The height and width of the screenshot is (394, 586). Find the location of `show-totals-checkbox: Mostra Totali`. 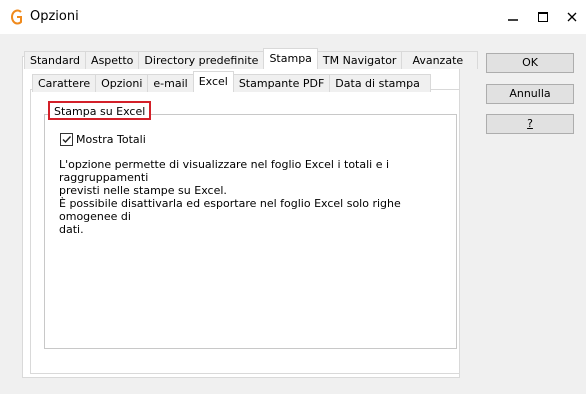

show-totals-checkbox: Mostra Totali is located at coordinates (103, 139).